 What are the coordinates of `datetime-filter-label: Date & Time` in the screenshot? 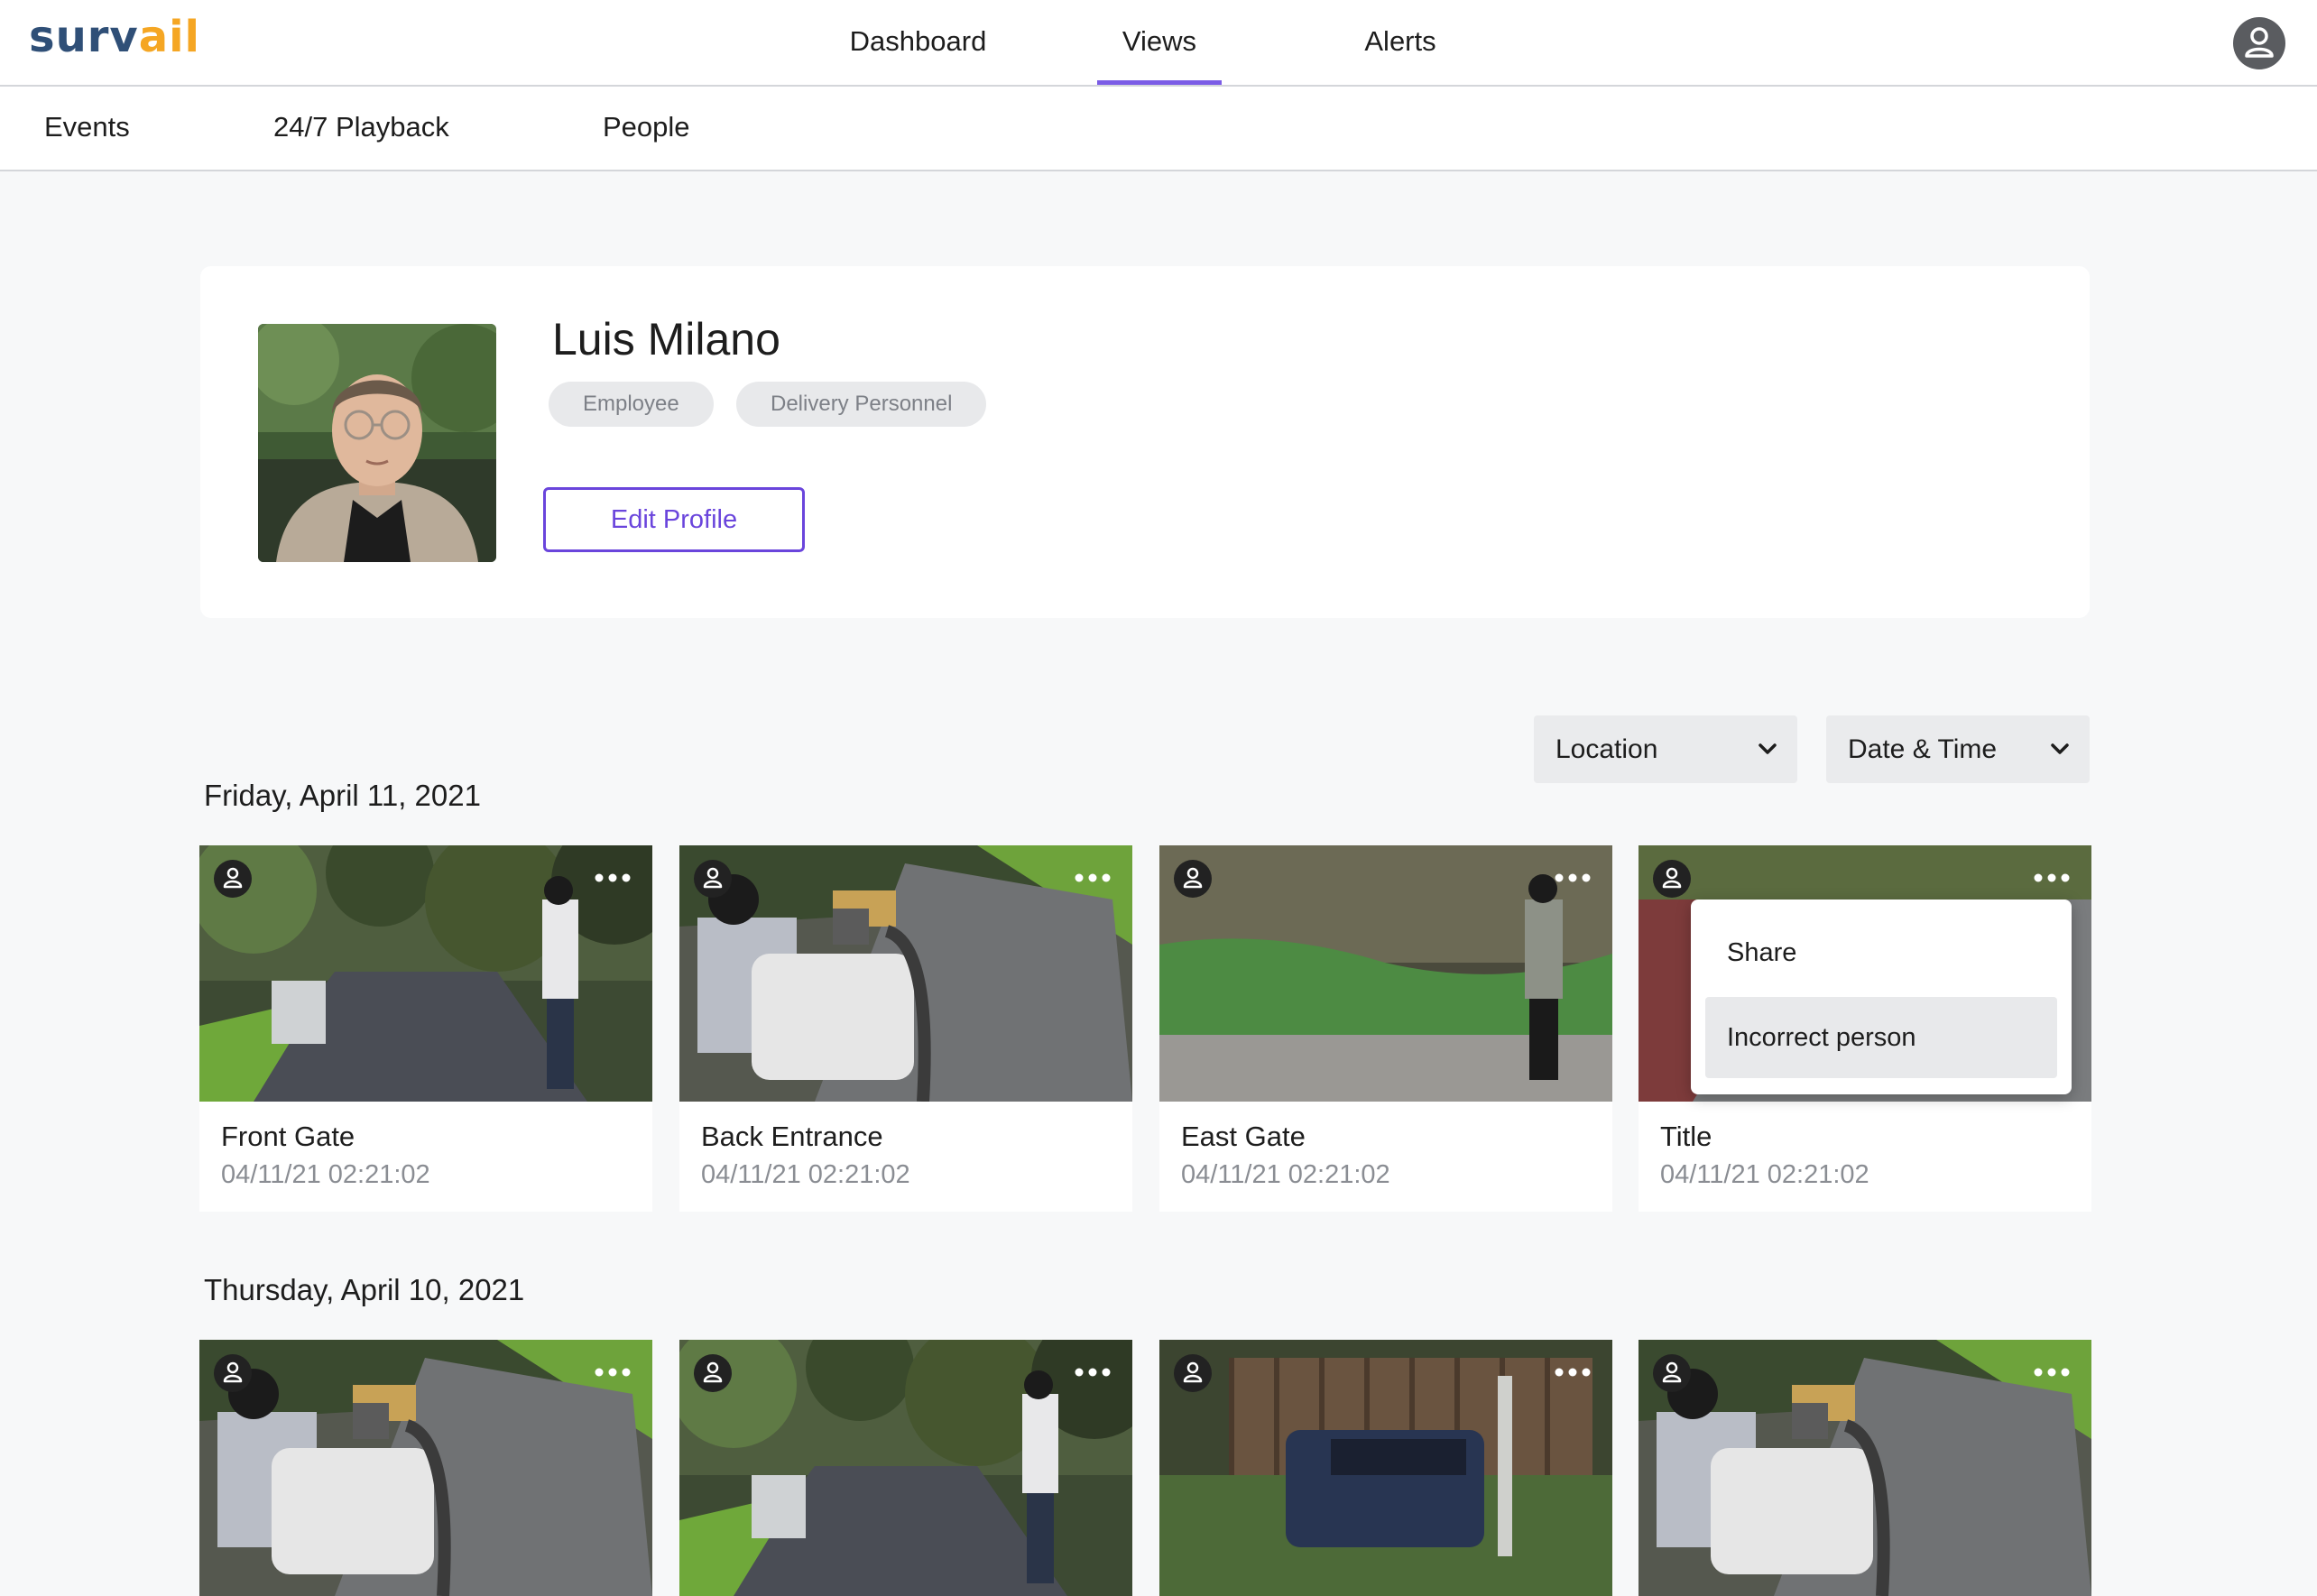 It's located at (1923, 749).